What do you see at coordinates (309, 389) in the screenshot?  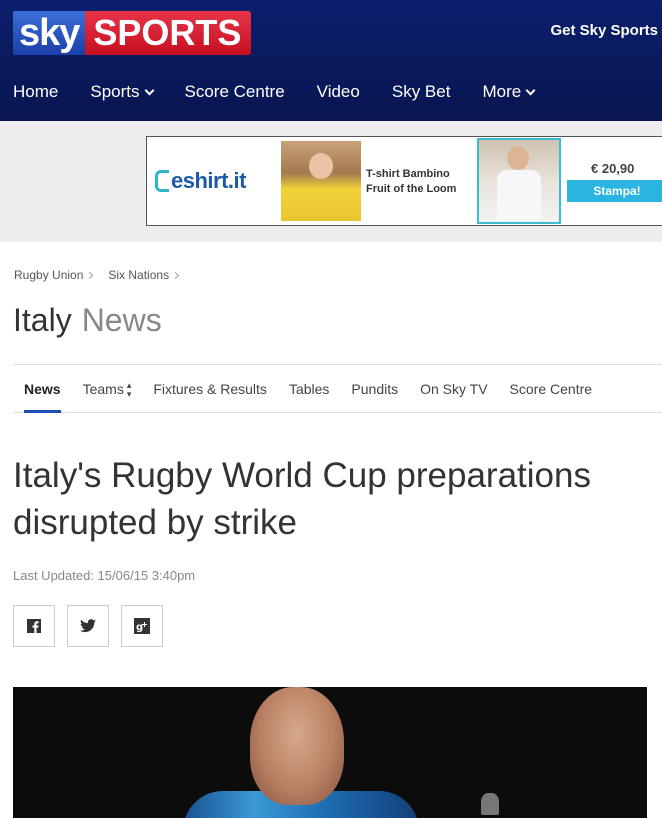 I see `tab-tables: Tables` at bounding box center [309, 389].